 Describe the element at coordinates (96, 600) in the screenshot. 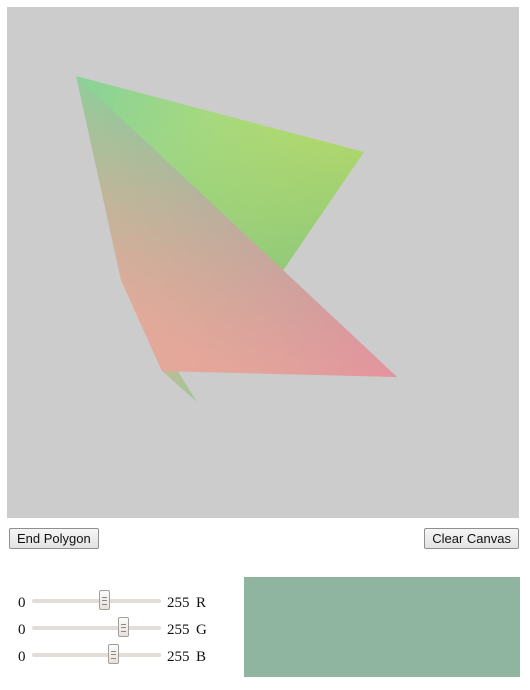

I see `red-slider-track` at that location.